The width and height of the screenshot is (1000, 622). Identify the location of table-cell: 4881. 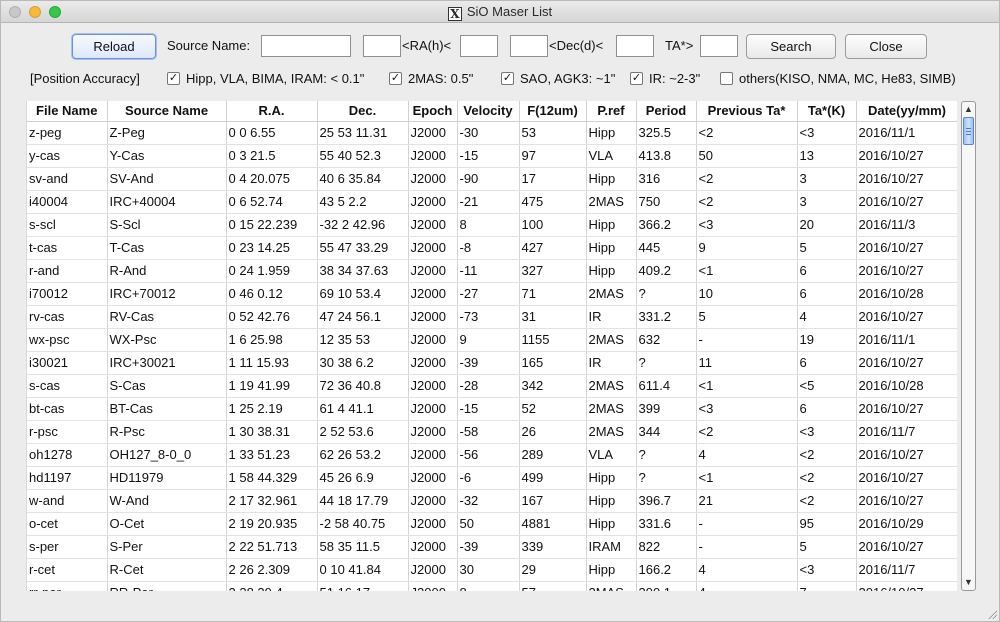
(553, 524).